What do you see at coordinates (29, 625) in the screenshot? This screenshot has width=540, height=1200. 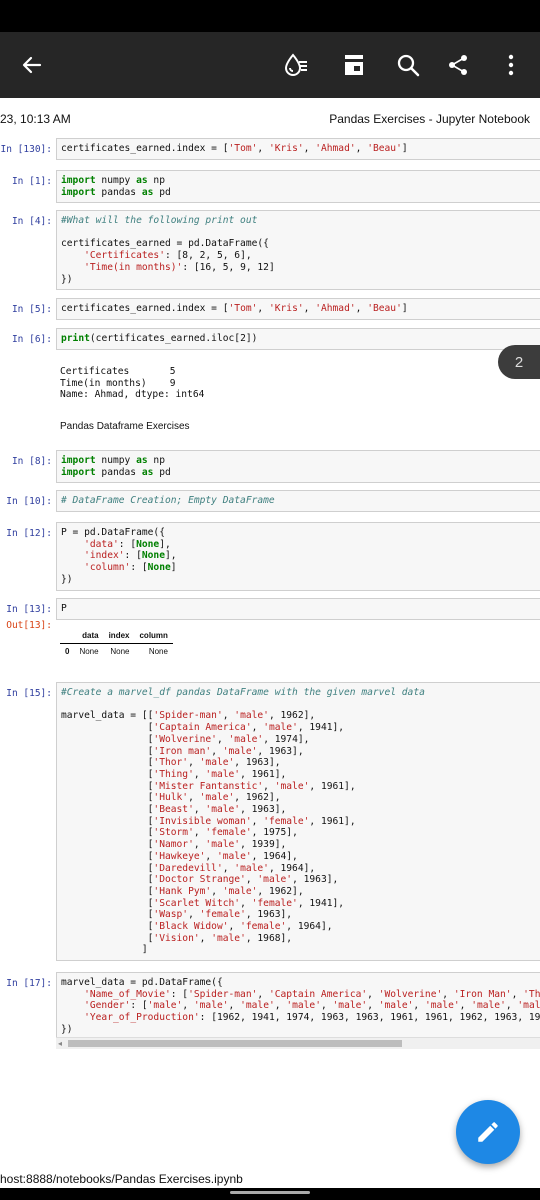 I see `out-prompt: Out[13]:` at bounding box center [29, 625].